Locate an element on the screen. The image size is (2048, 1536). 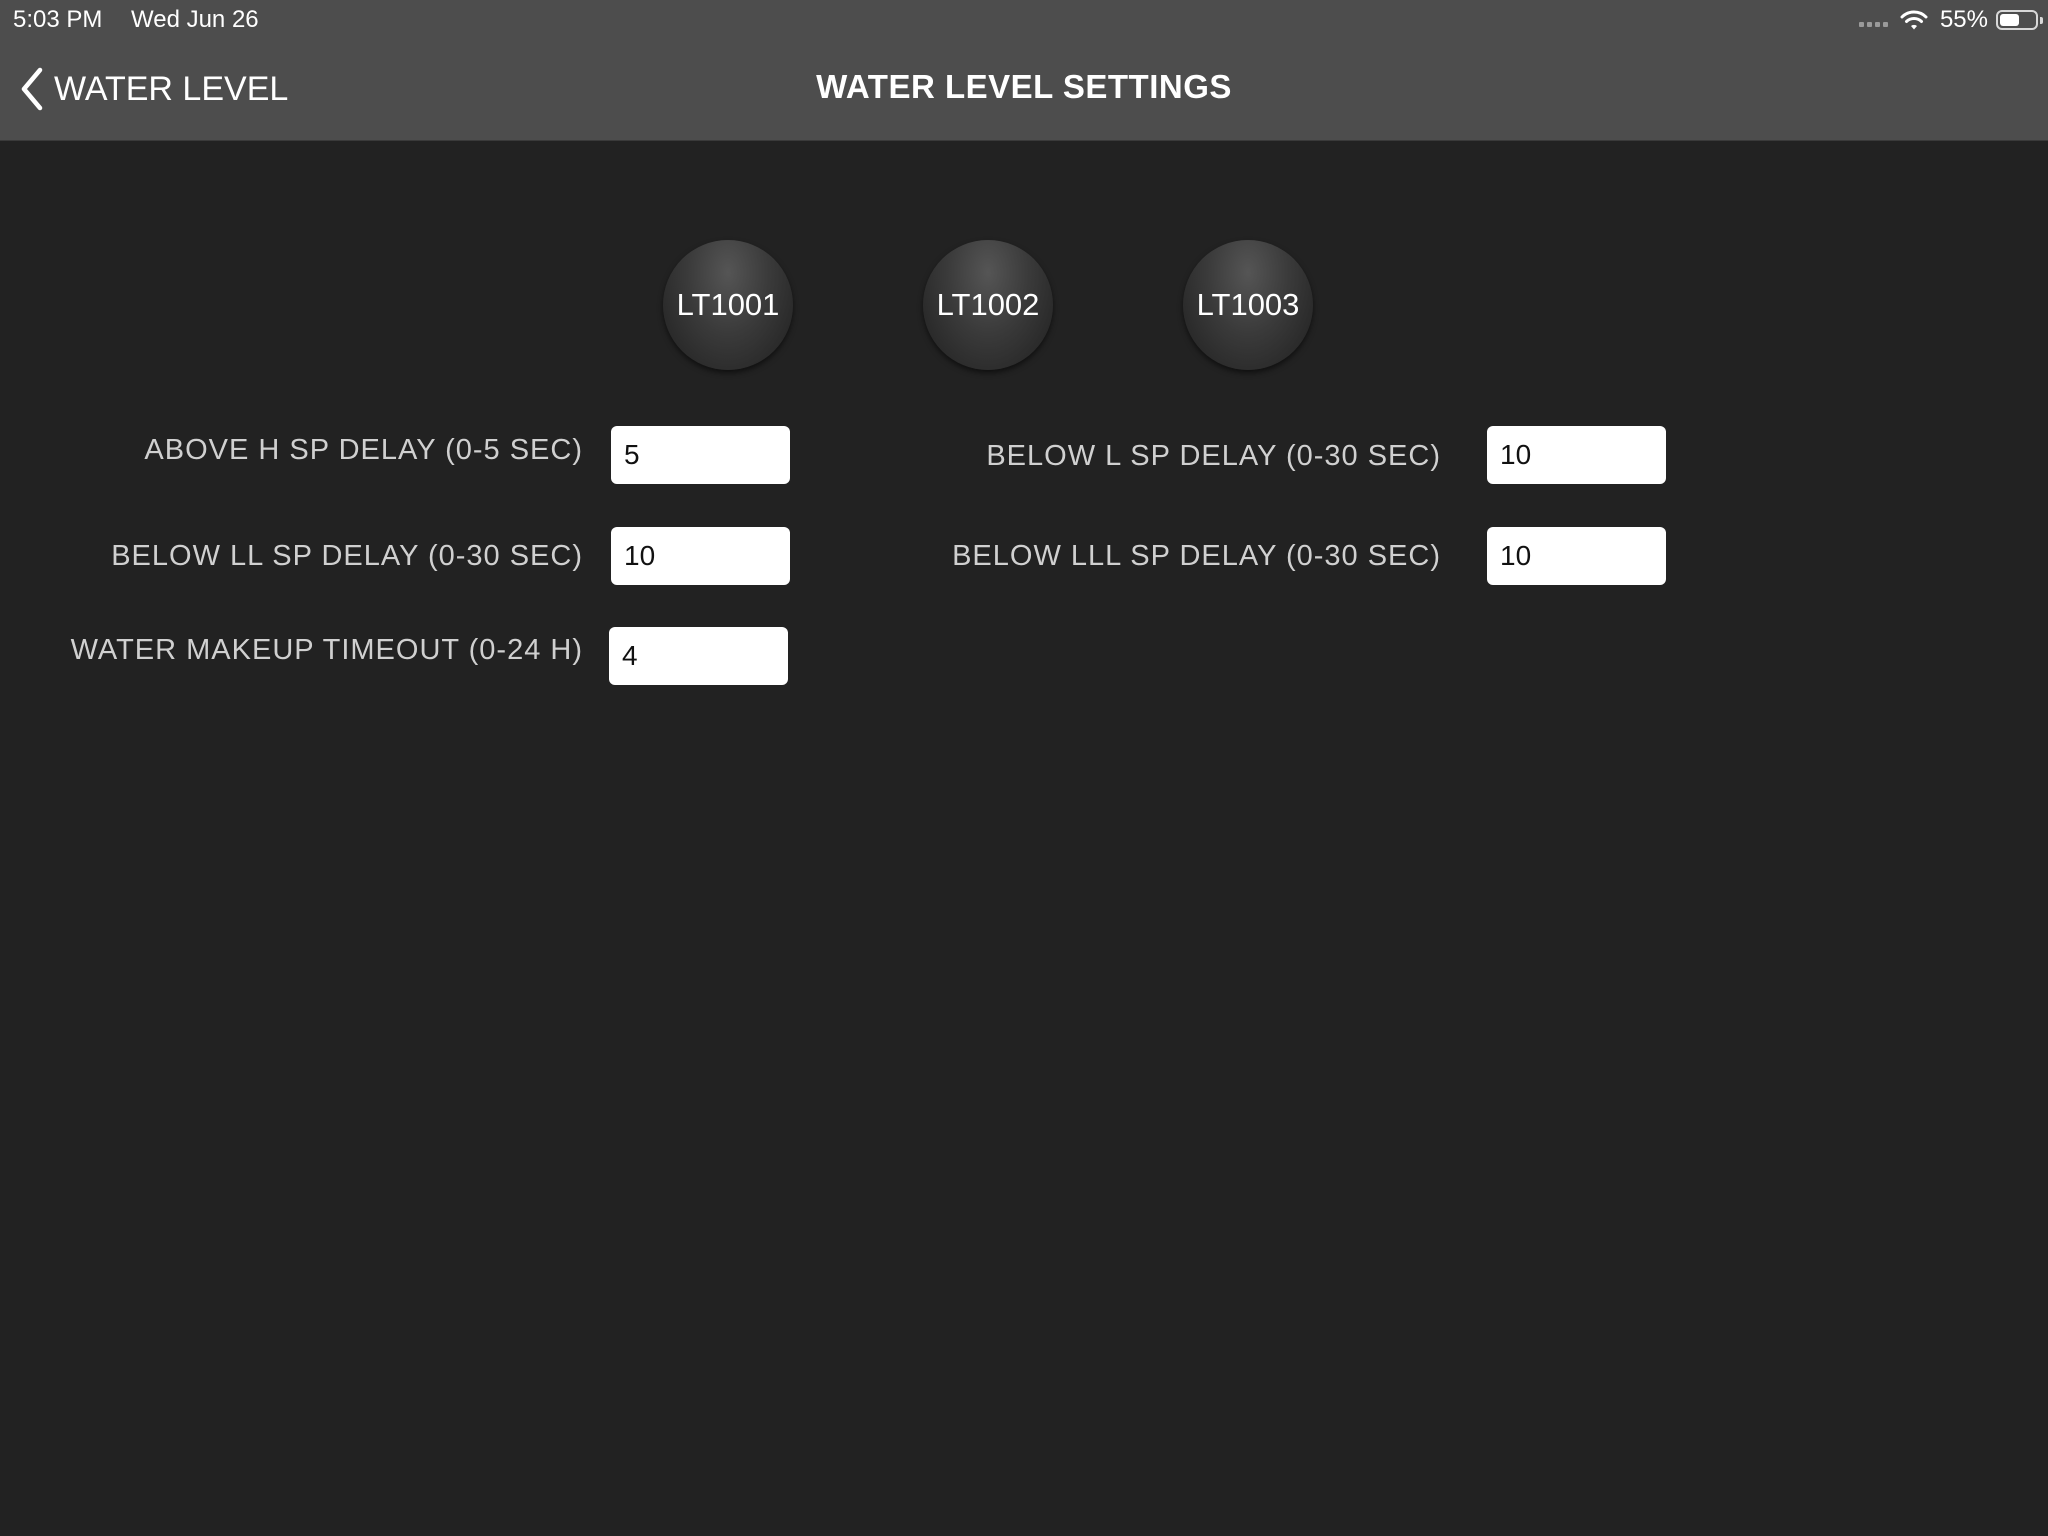
water-makeup-timeout-input is located at coordinates (698, 656).